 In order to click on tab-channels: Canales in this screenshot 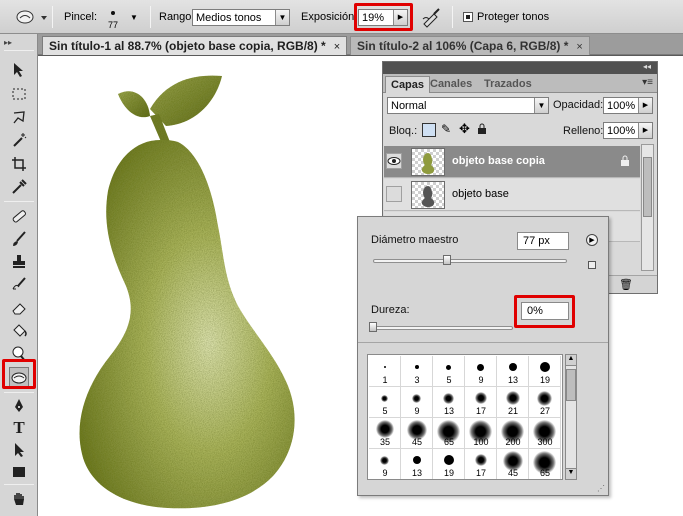, I will do `click(451, 84)`.